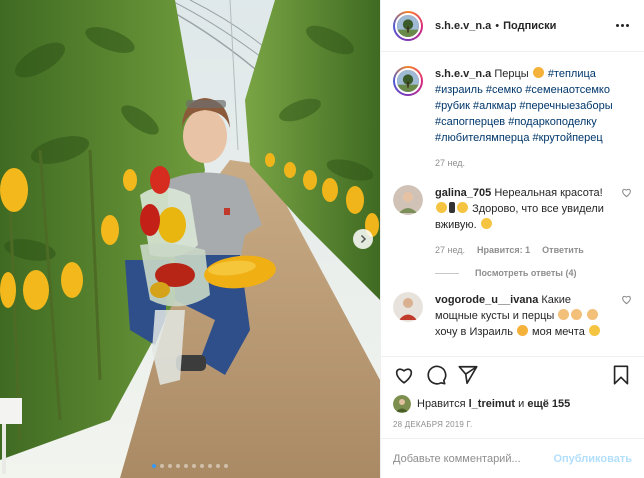 This screenshot has height=478, width=644. I want to click on liked-by-prefix: Нравится, so click(441, 404).